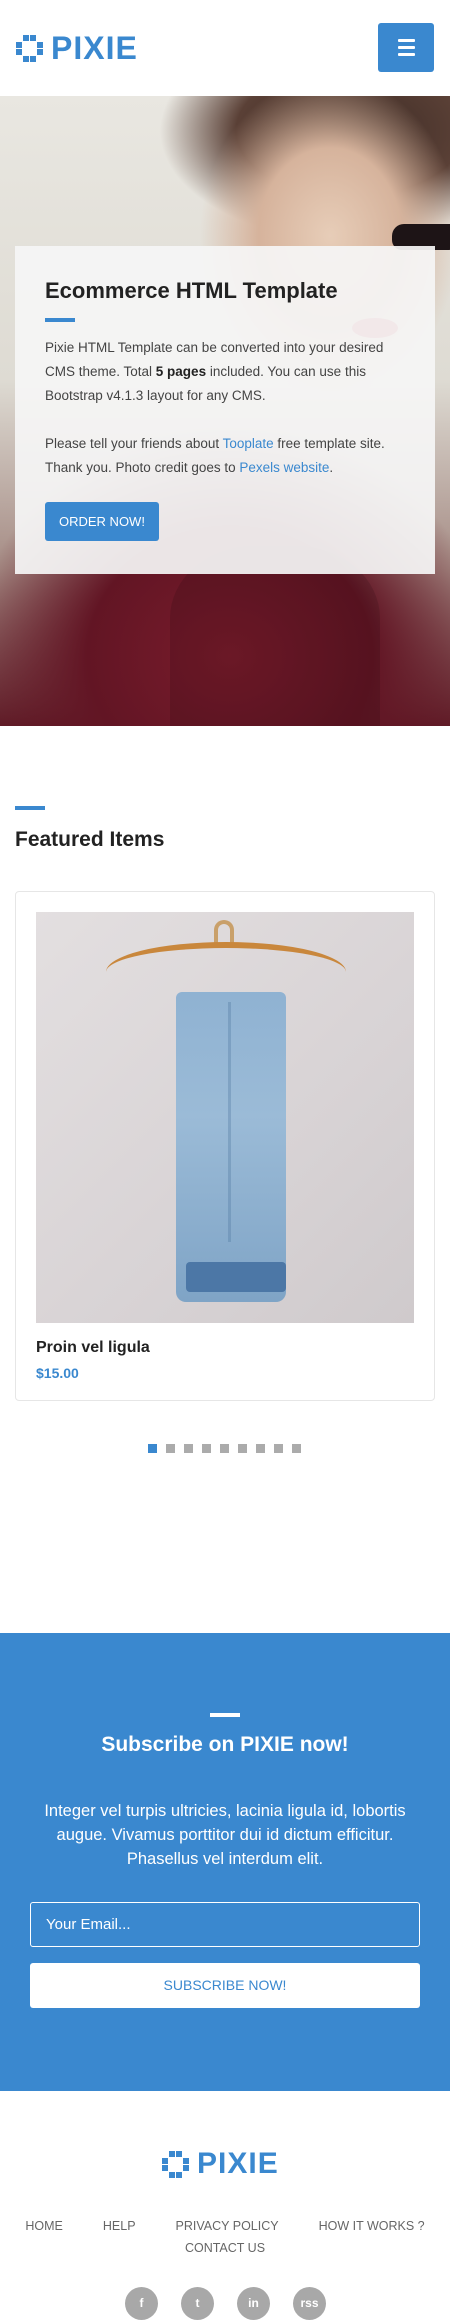  I want to click on product-name: Proin vel ligula, so click(93, 1348).